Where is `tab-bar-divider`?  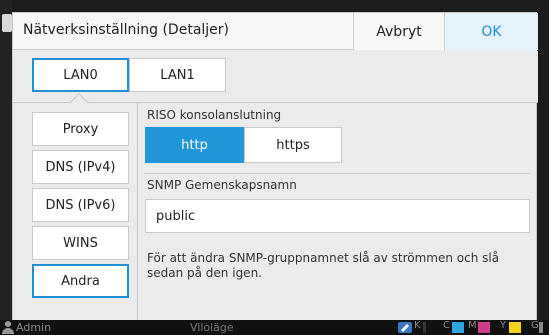 tab-bar-divider is located at coordinates (275, 102).